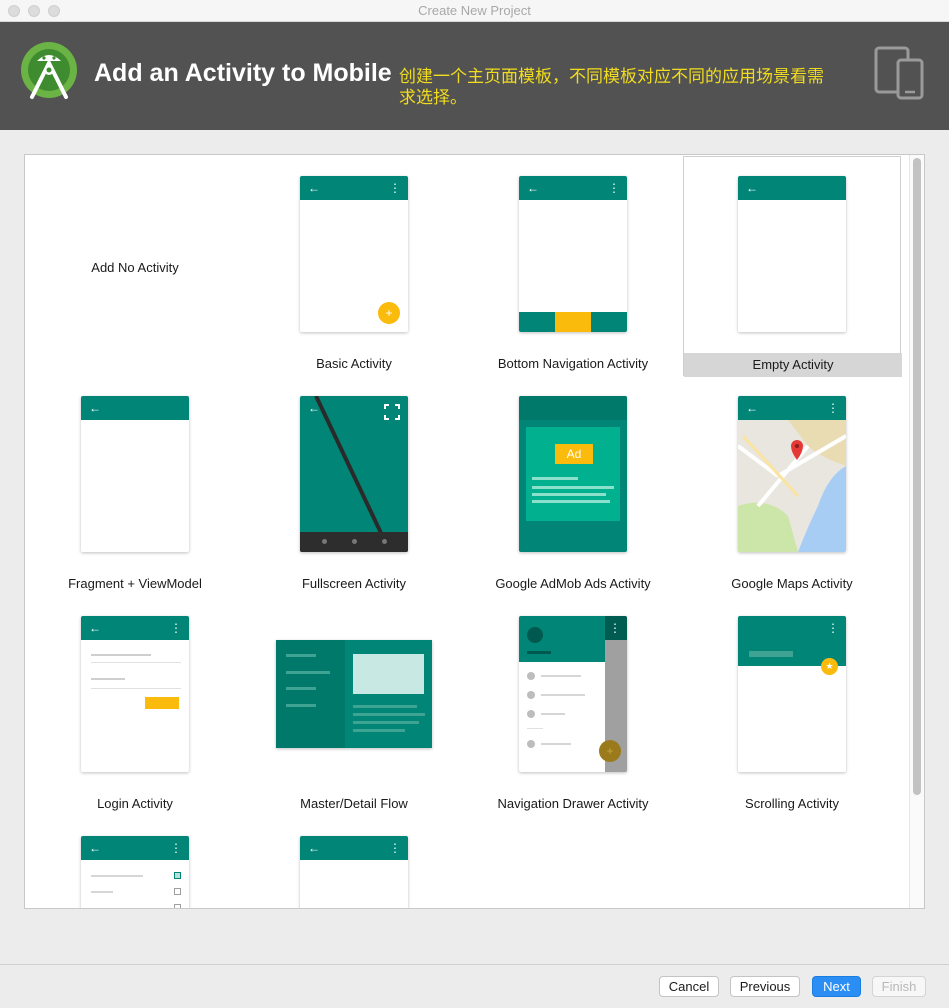 This screenshot has height=1008, width=949. I want to click on fullscreen-icon, so click(392, 412).